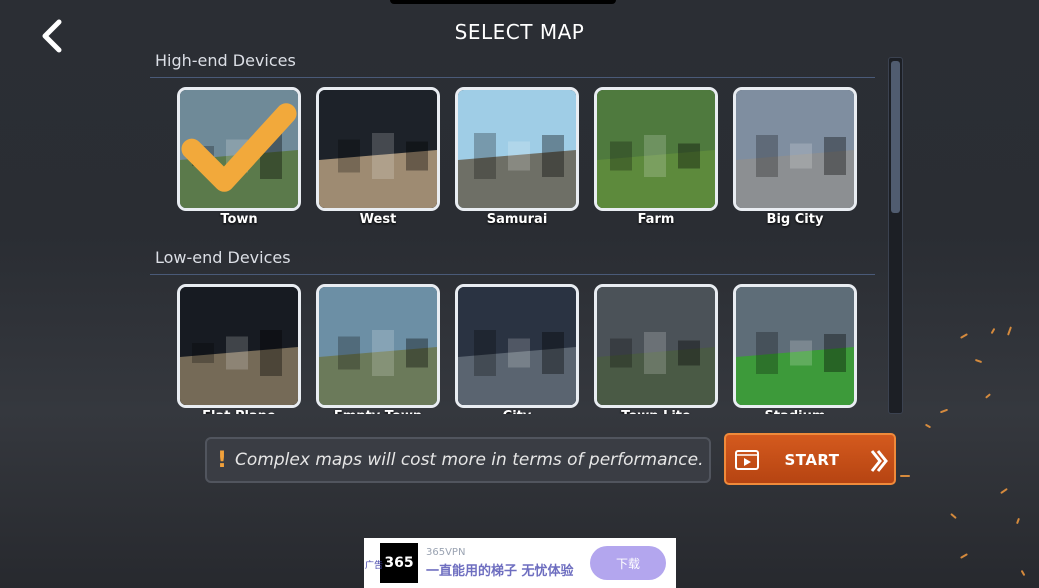 Image resolution: width=1039 pixels, height=588 pixels. I want to click on ad-tag: 广告, so click(374, 566).